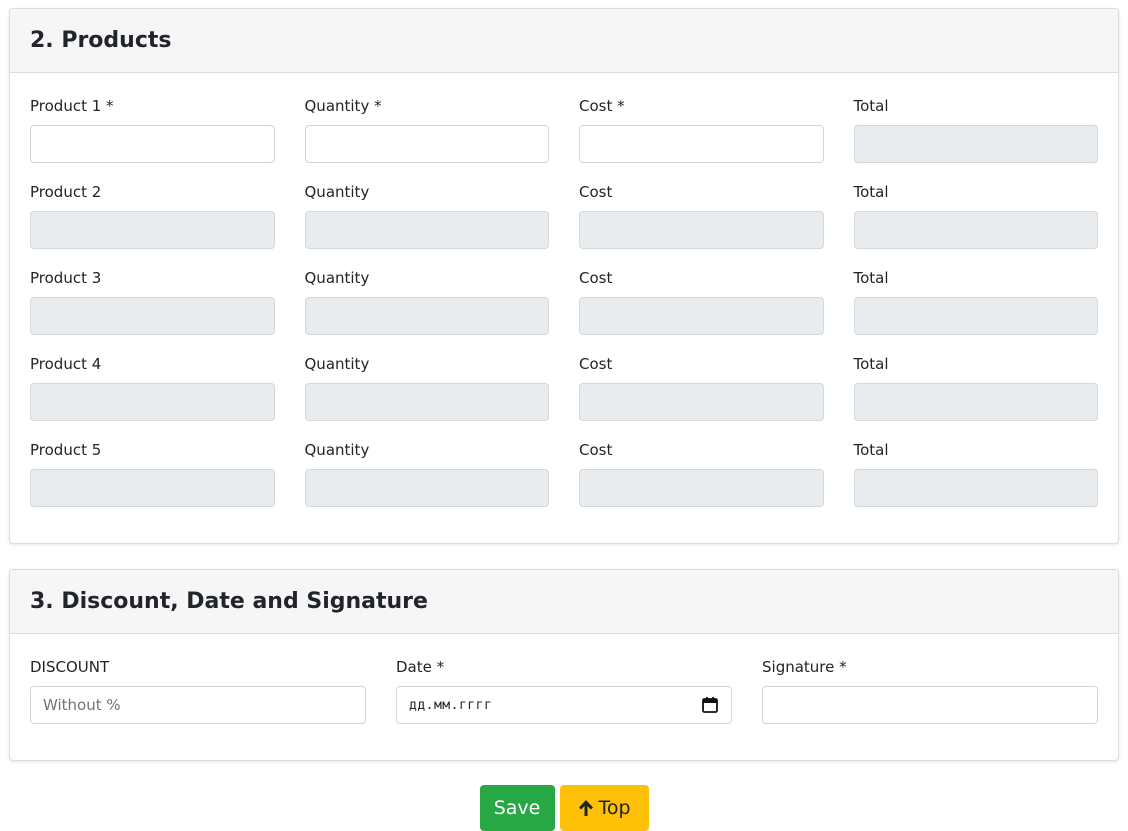 The image size is (1128, 831). Describe the element at coordinates (152, 144) in the screenshot. I see `product-1-input` at that location.